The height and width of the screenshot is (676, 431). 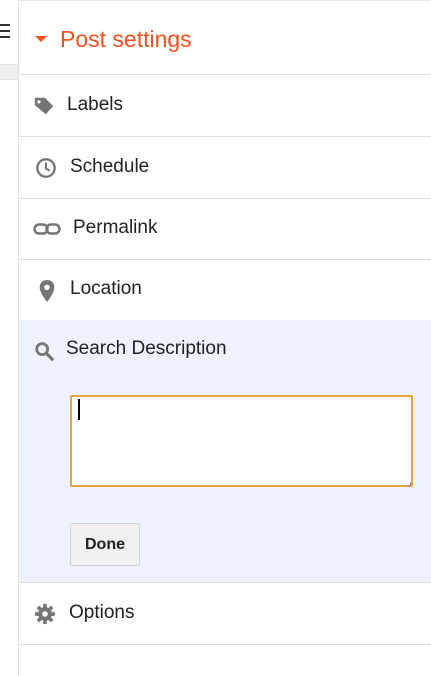 I want to click on gear-icon, so click(x=45, y=614).